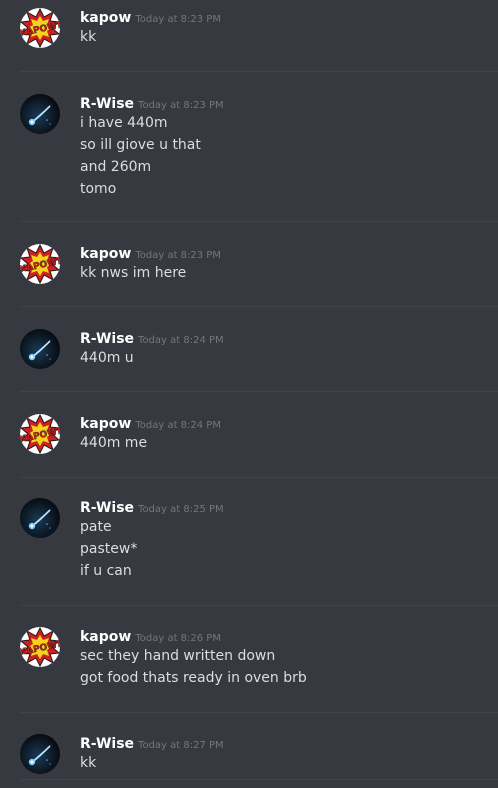 The width and height of the screenshot is (498, 788). I want to click on message-header: R-Wise Today at 8:23 PM, so click(284, 103).